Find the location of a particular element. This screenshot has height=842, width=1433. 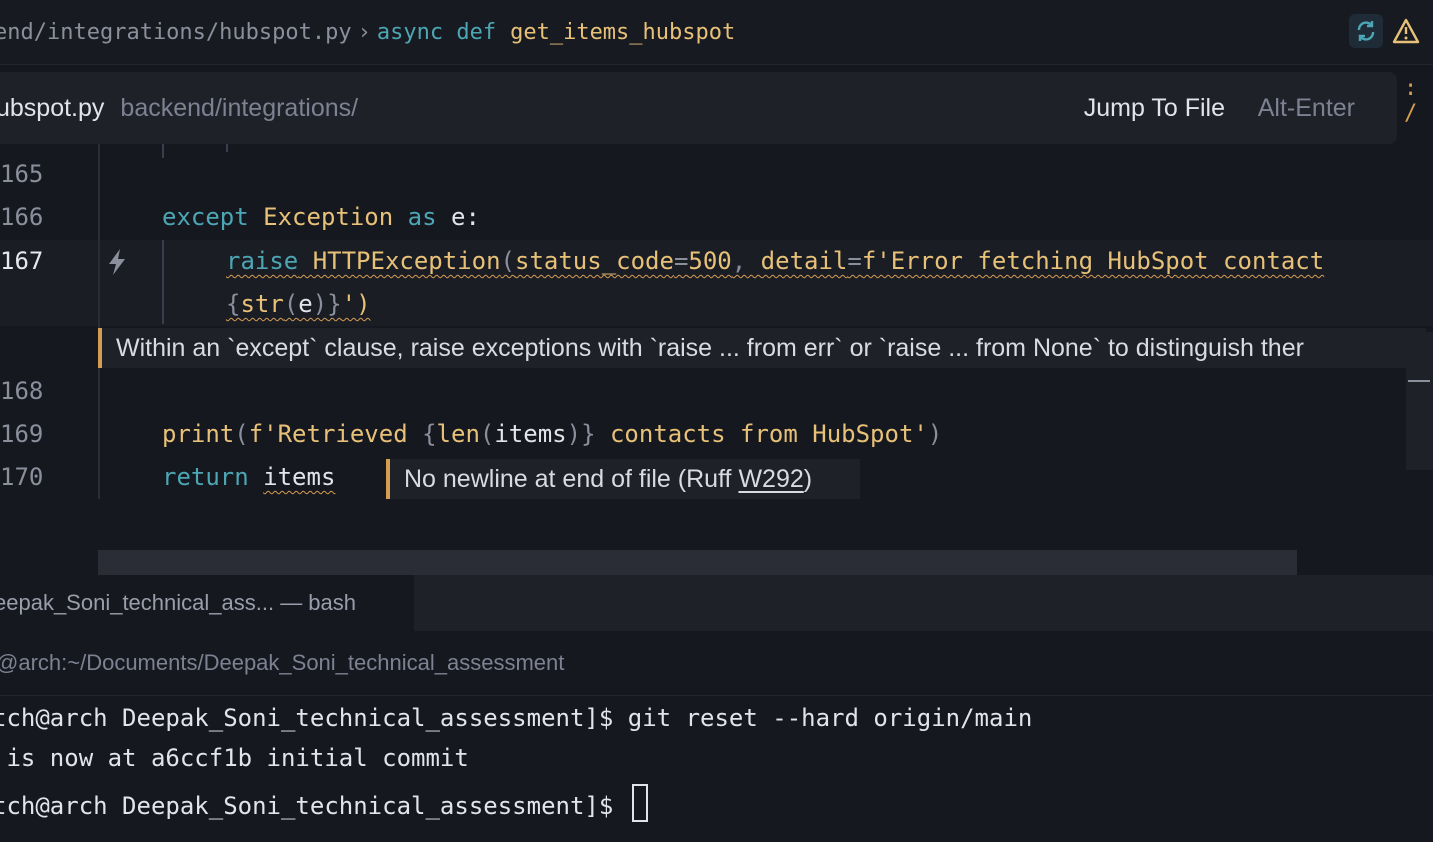

line-number: 168 is located at coordinates (22, 391).